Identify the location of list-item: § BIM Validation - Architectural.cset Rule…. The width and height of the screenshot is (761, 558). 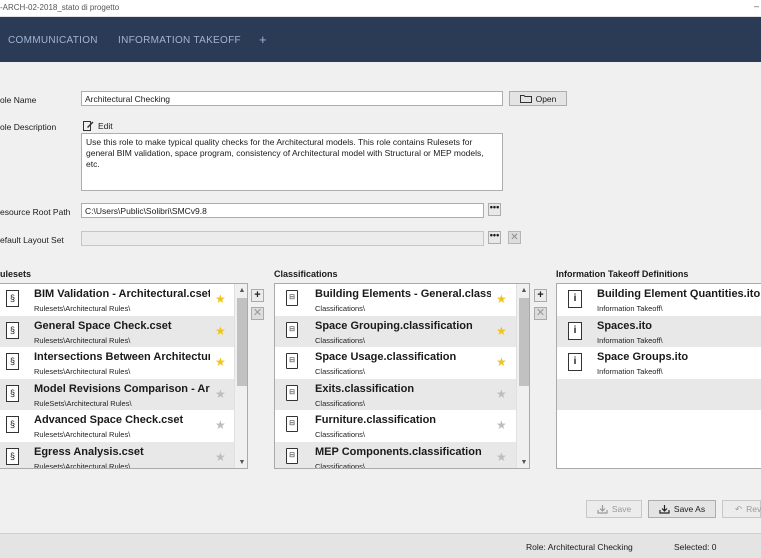
(117, 300).